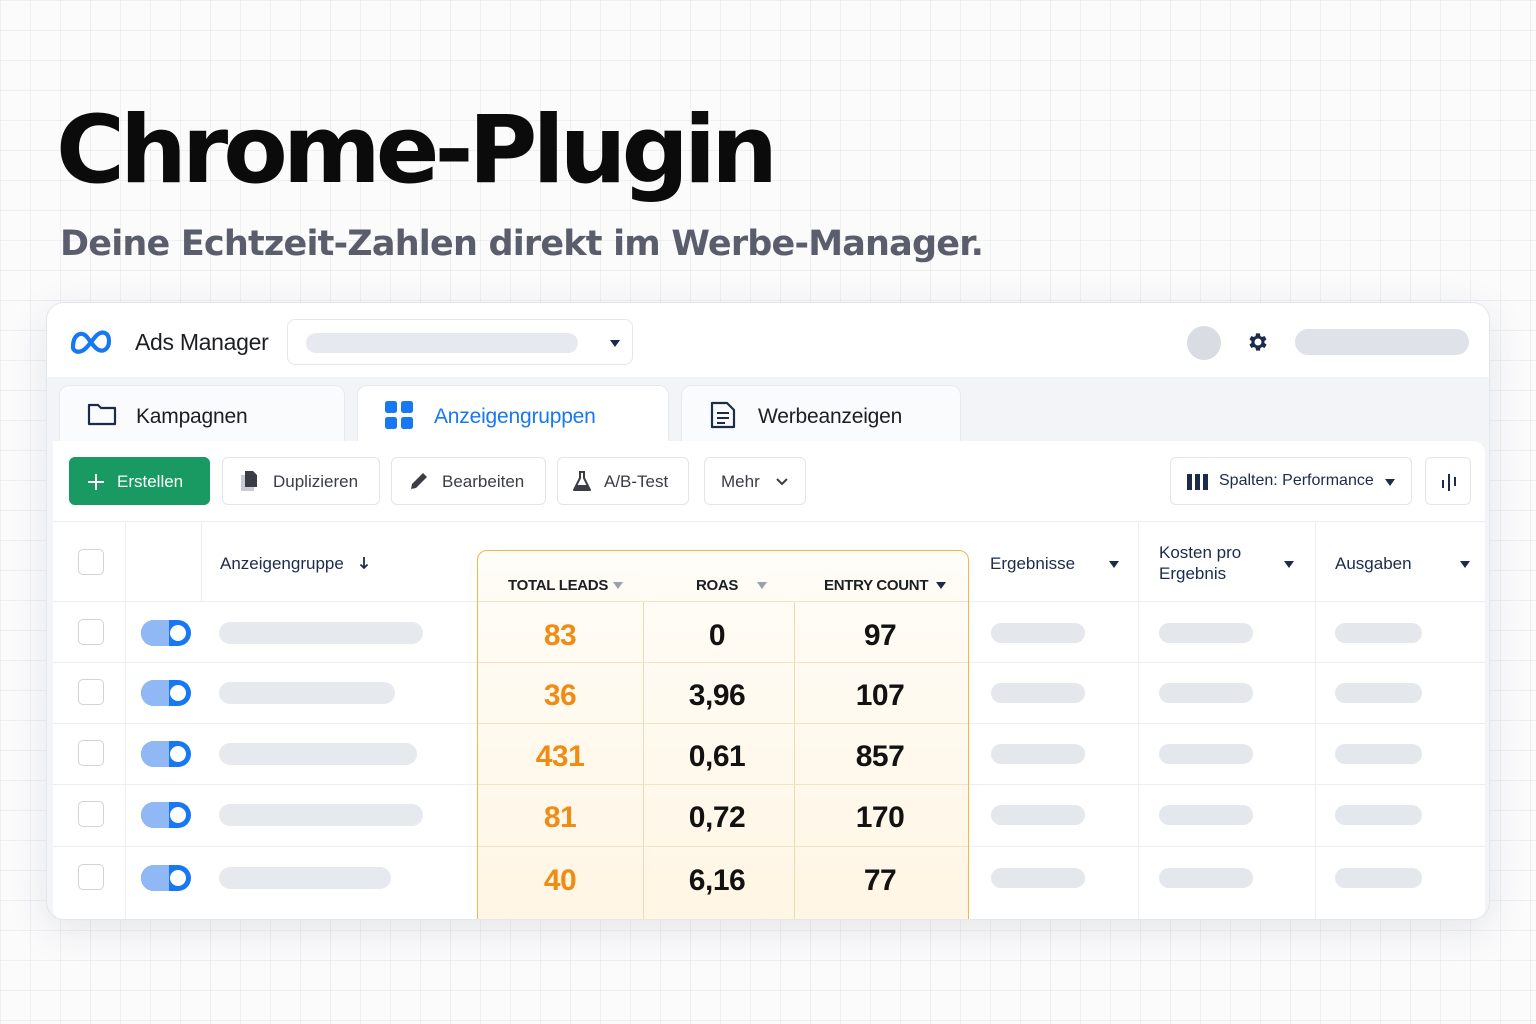 The image size is (1536, 1024). I want to click on ab-test-button-label: A/B-Test, so click(636, 481).